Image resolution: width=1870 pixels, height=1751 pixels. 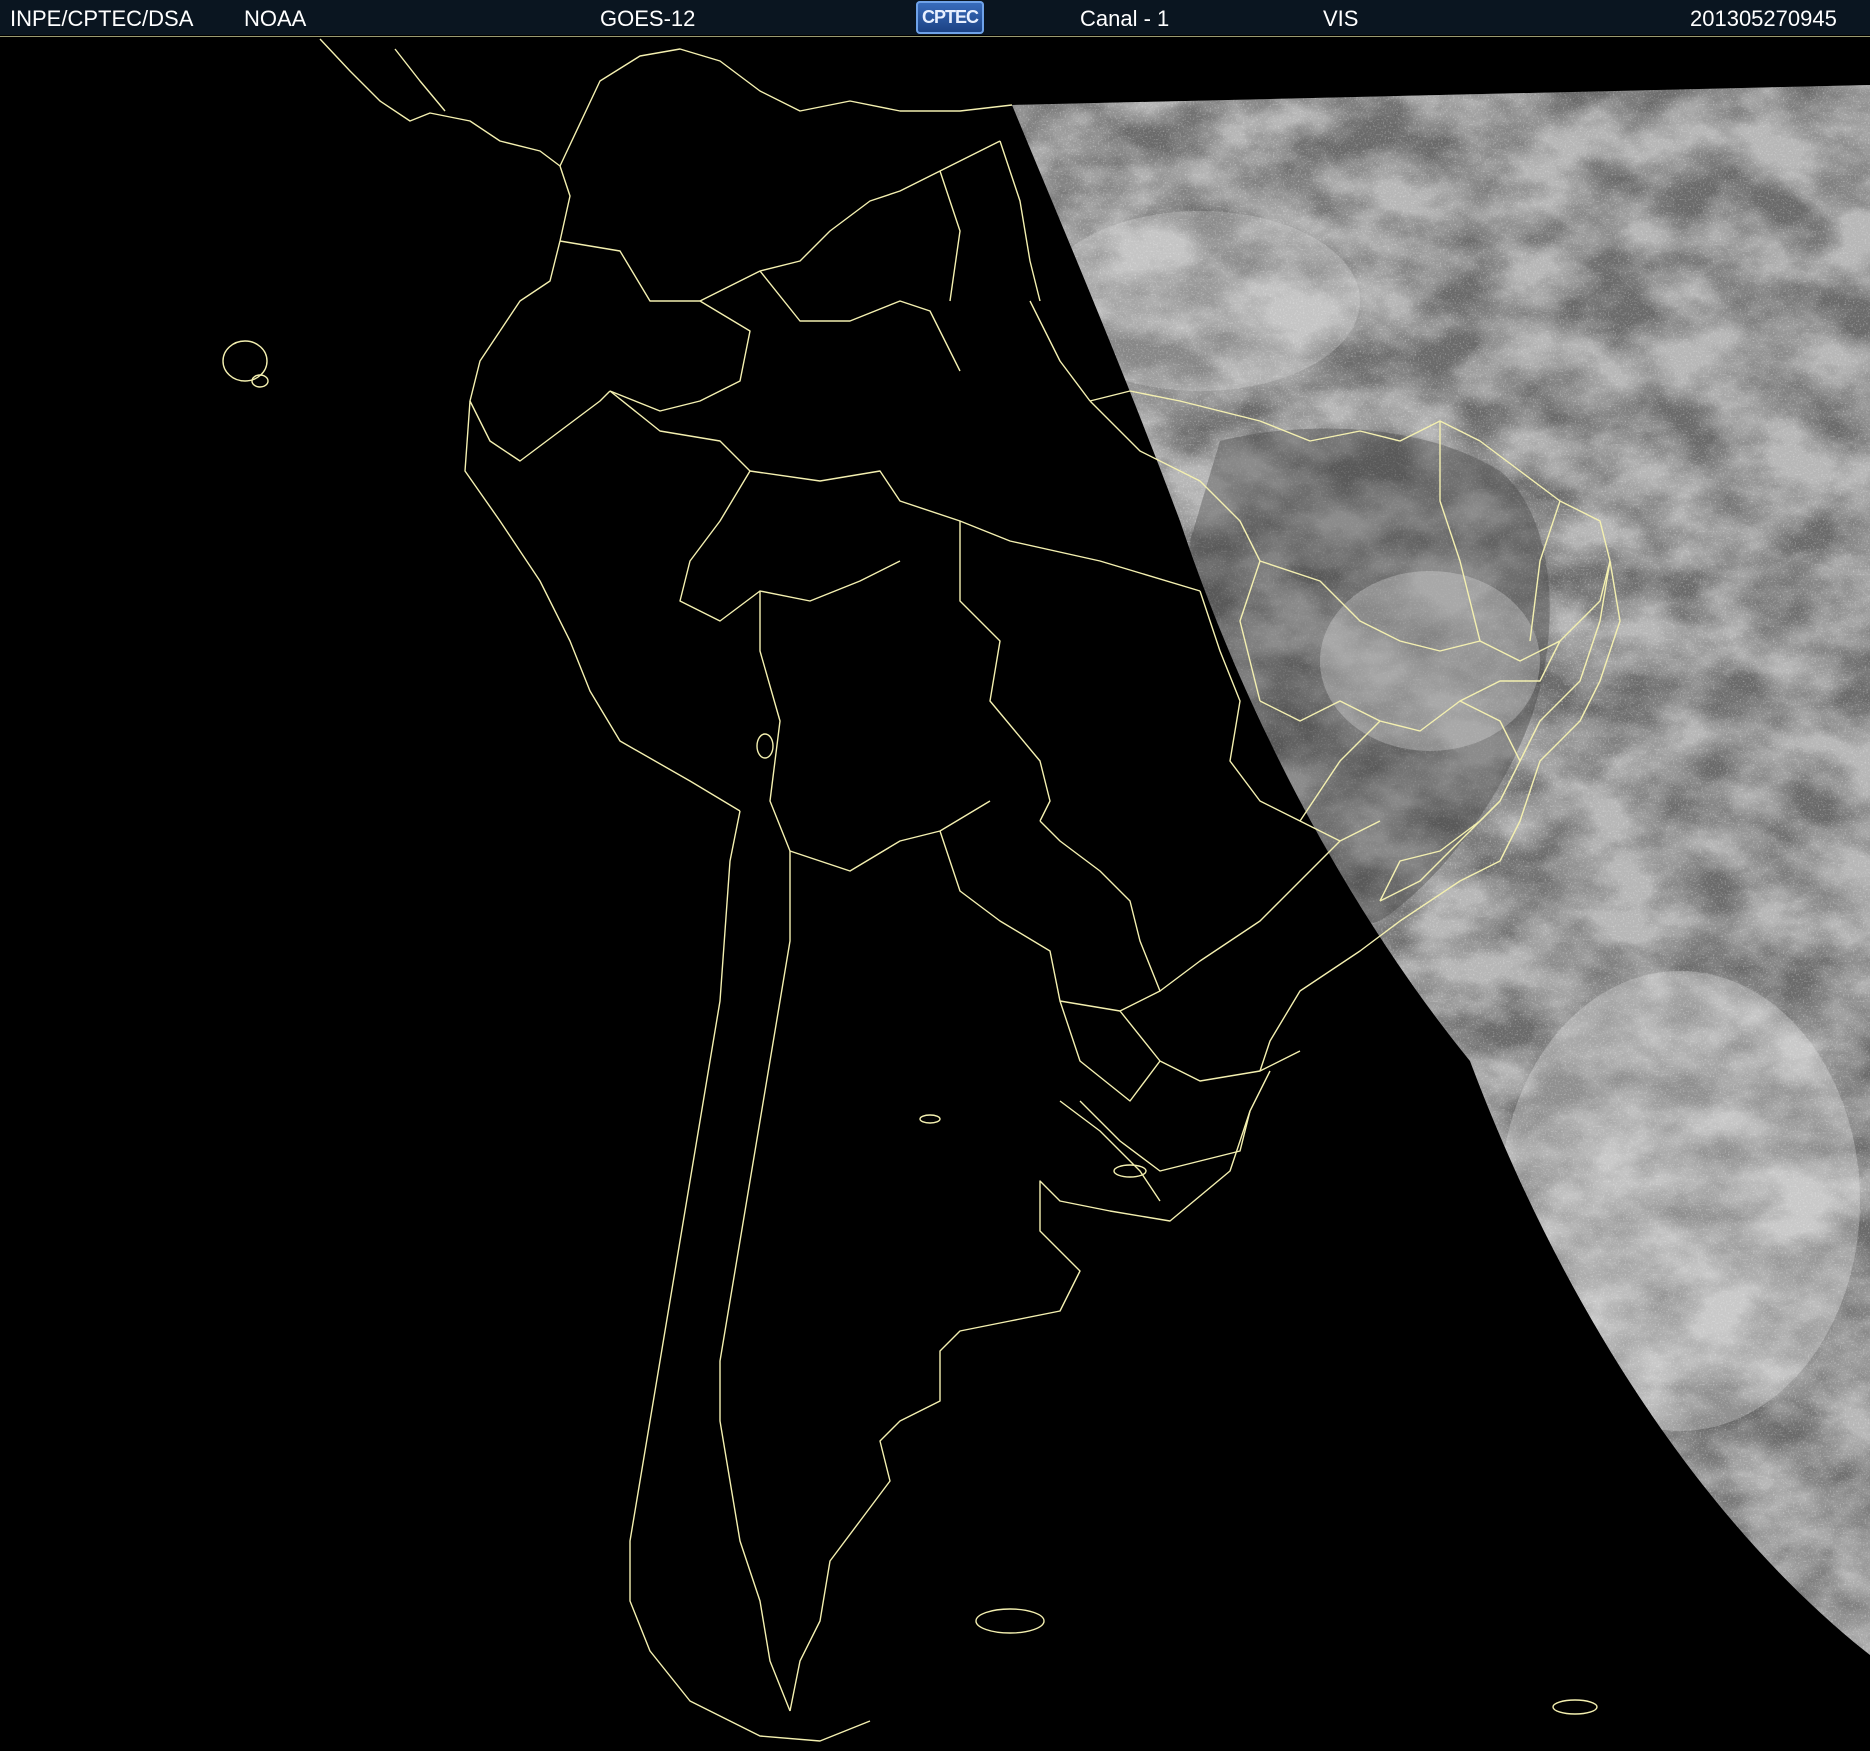 I want to click on timestamp-label: 201305270945, so click(x=1763, y=18).